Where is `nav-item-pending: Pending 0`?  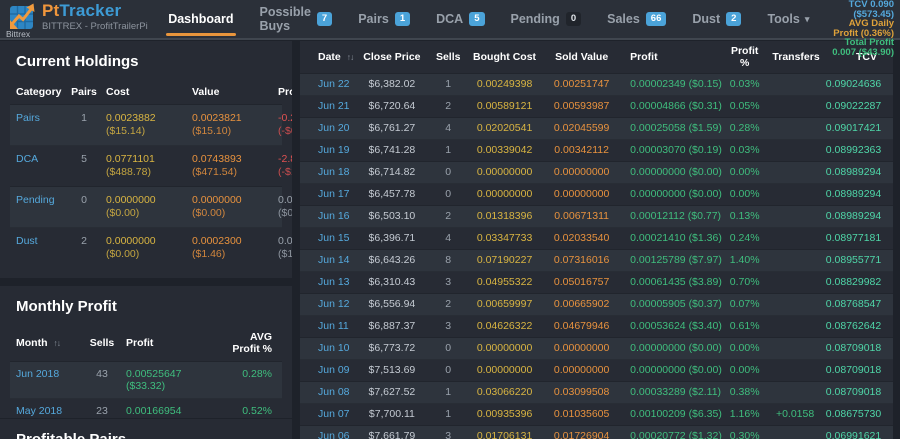
nav-item-pending: Pending 0 is located at coordinates (546, 19).